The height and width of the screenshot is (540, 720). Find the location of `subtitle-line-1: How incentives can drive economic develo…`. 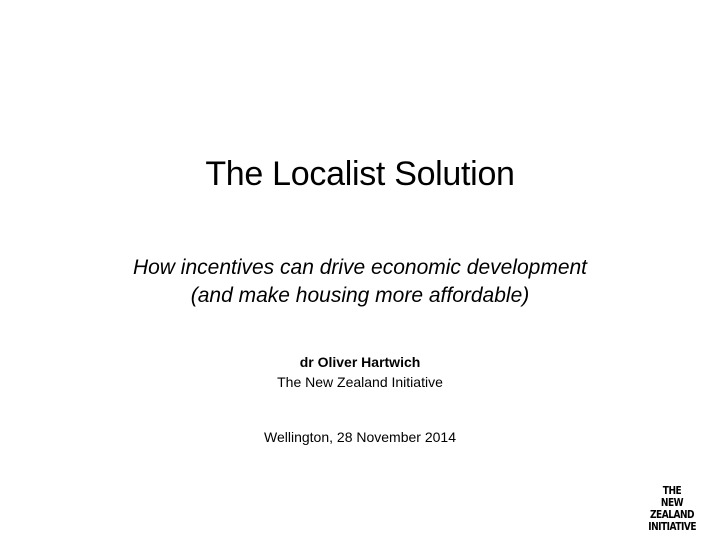

subtitle-line-1: How incentives can drive economic develo… is located at coordinates (360, 267).